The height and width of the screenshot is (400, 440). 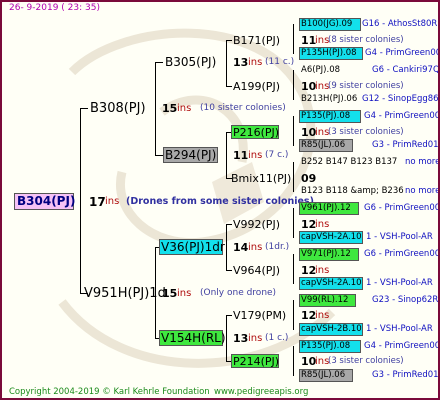 What do you see at coordinates (326, 254) in the screenshot?
I see `gen4-queen: V971(PJ).12` at bounding box center [326, 254].